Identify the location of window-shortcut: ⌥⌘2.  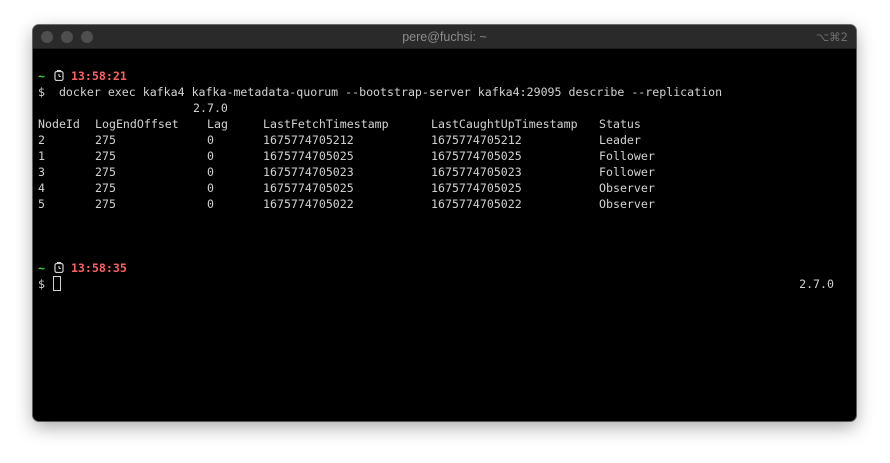
(831, 37).